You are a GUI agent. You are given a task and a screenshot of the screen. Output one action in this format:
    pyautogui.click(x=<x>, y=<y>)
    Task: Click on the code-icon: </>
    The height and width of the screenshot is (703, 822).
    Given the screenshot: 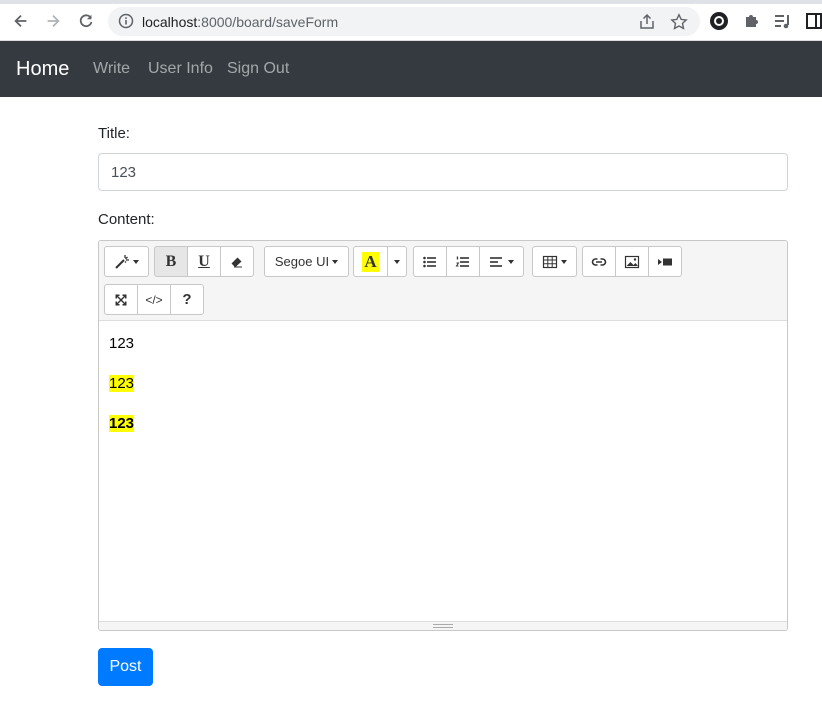 What is the action you would take?
    pyautogui.click(x=154, y=299)
    